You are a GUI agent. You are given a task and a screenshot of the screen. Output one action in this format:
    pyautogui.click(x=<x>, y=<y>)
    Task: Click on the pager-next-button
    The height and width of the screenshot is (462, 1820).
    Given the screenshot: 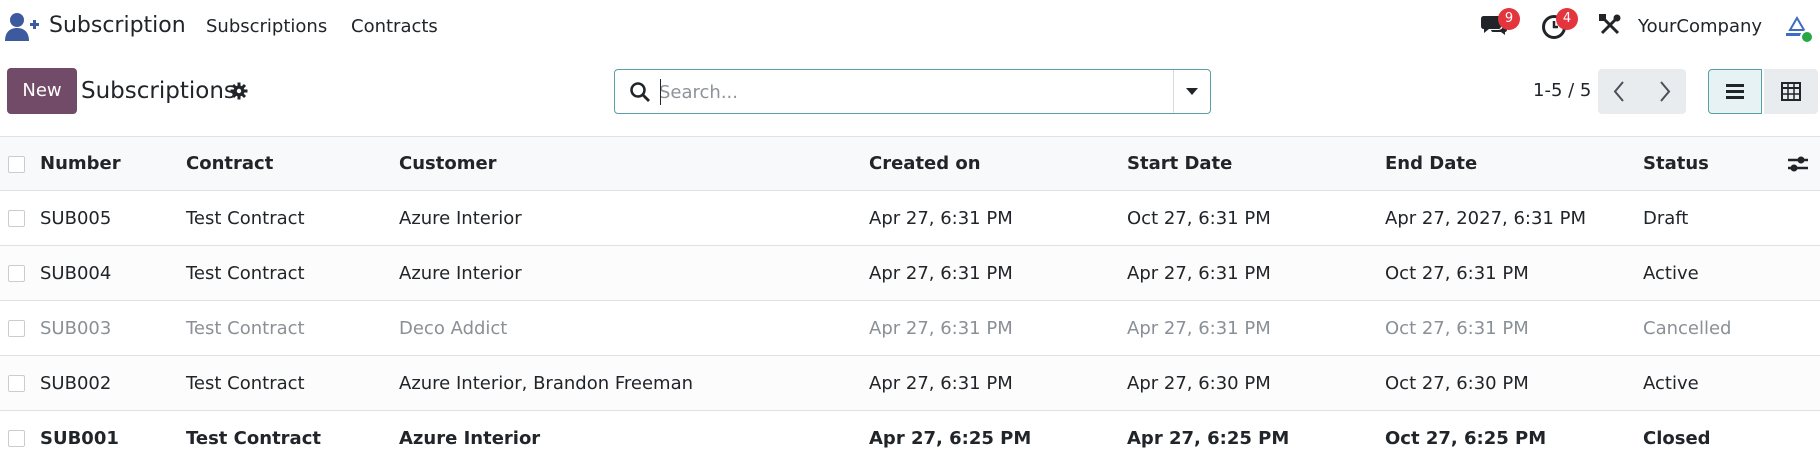 What is the action you would take?
    pyautogui.click(x=1664, y=91)
    